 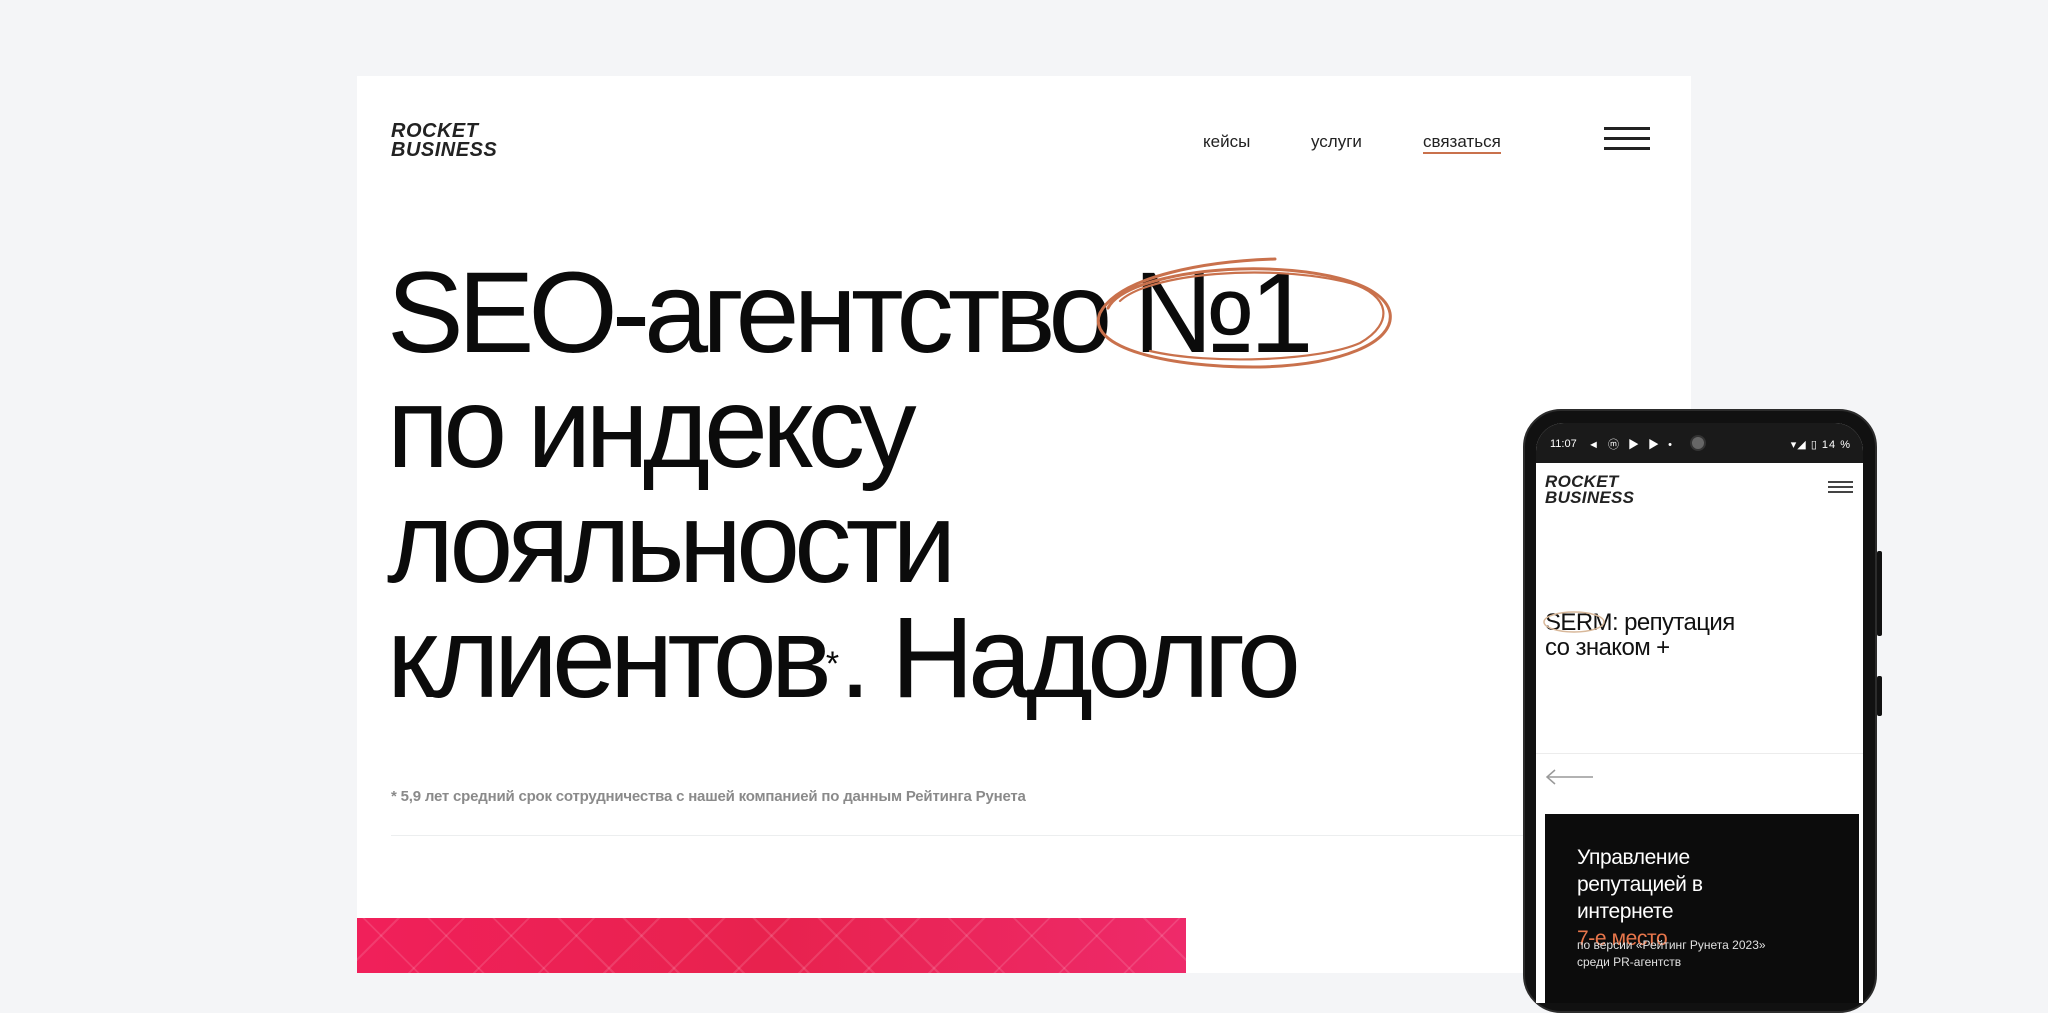 I want to click on phone-side-button, so click(x=1879, y=593).